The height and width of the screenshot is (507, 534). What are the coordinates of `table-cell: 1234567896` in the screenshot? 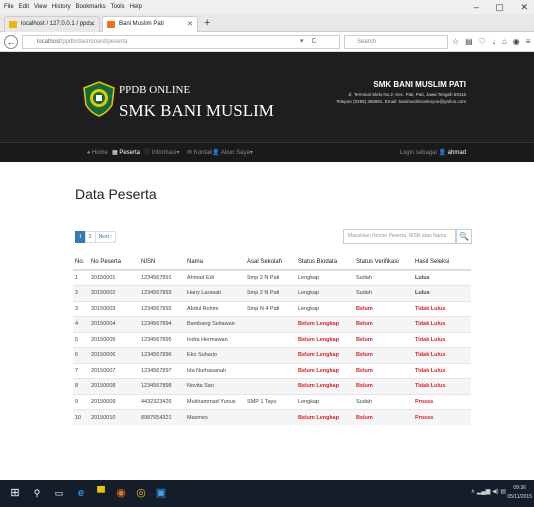 It's located at (162, 355).